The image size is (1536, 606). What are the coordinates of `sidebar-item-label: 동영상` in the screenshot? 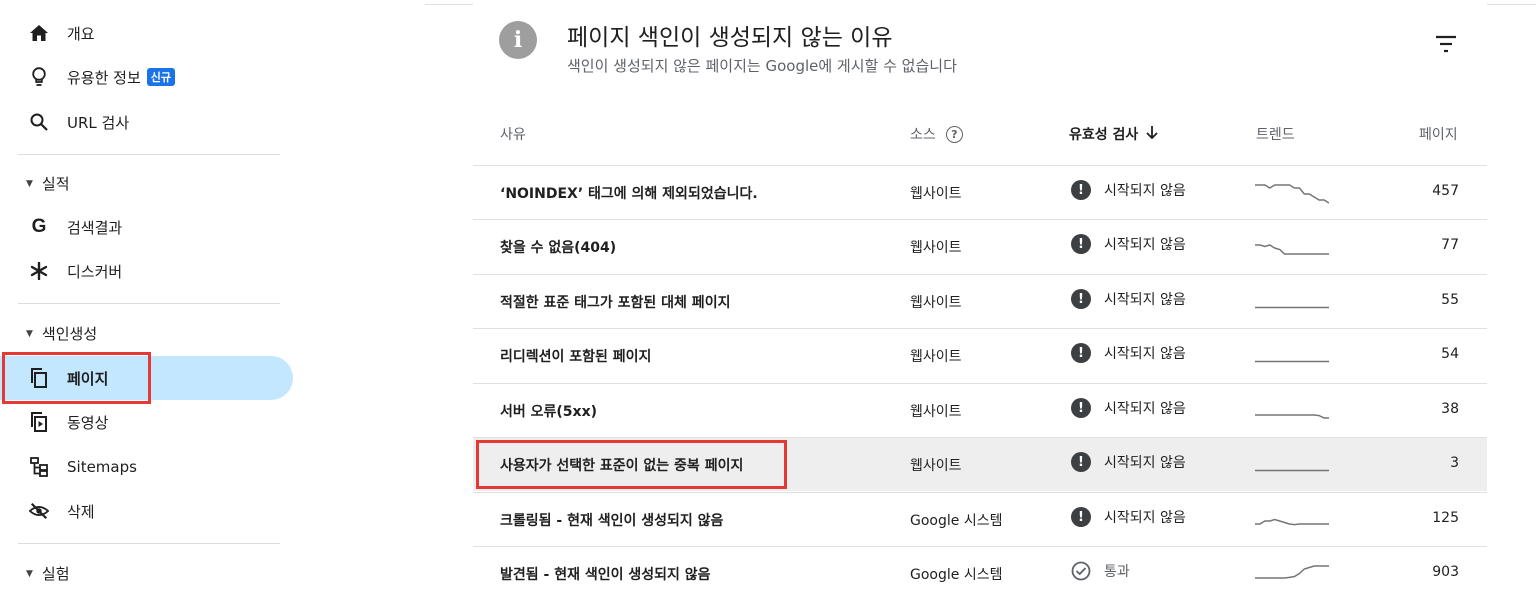 It's located at (88, 422).